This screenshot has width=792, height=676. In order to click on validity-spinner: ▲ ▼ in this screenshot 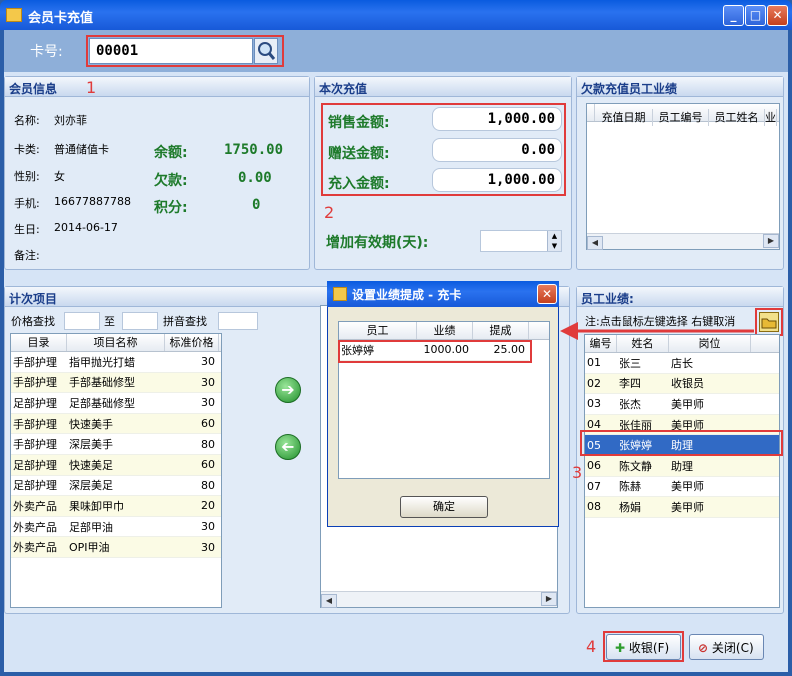, I will do `click(521, 241)`.